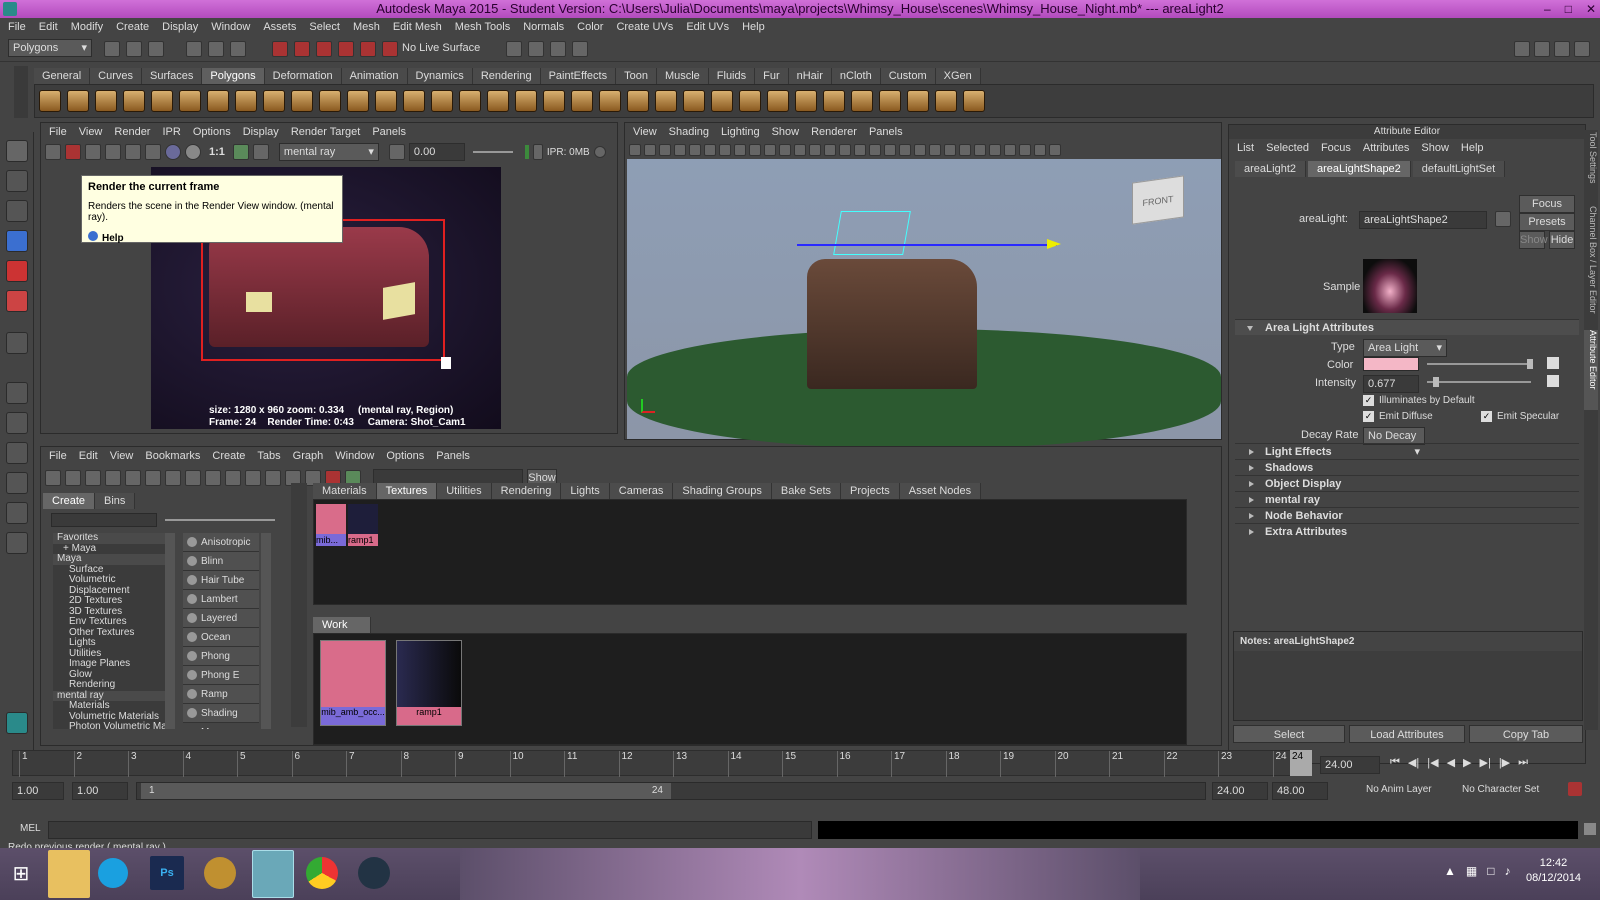 This screenshot has width=1600, height=900. What do you see at coordinates (974, 101) in the screenshot?
I see `shelf-transfer-icon` at bounding box center [974, 101].